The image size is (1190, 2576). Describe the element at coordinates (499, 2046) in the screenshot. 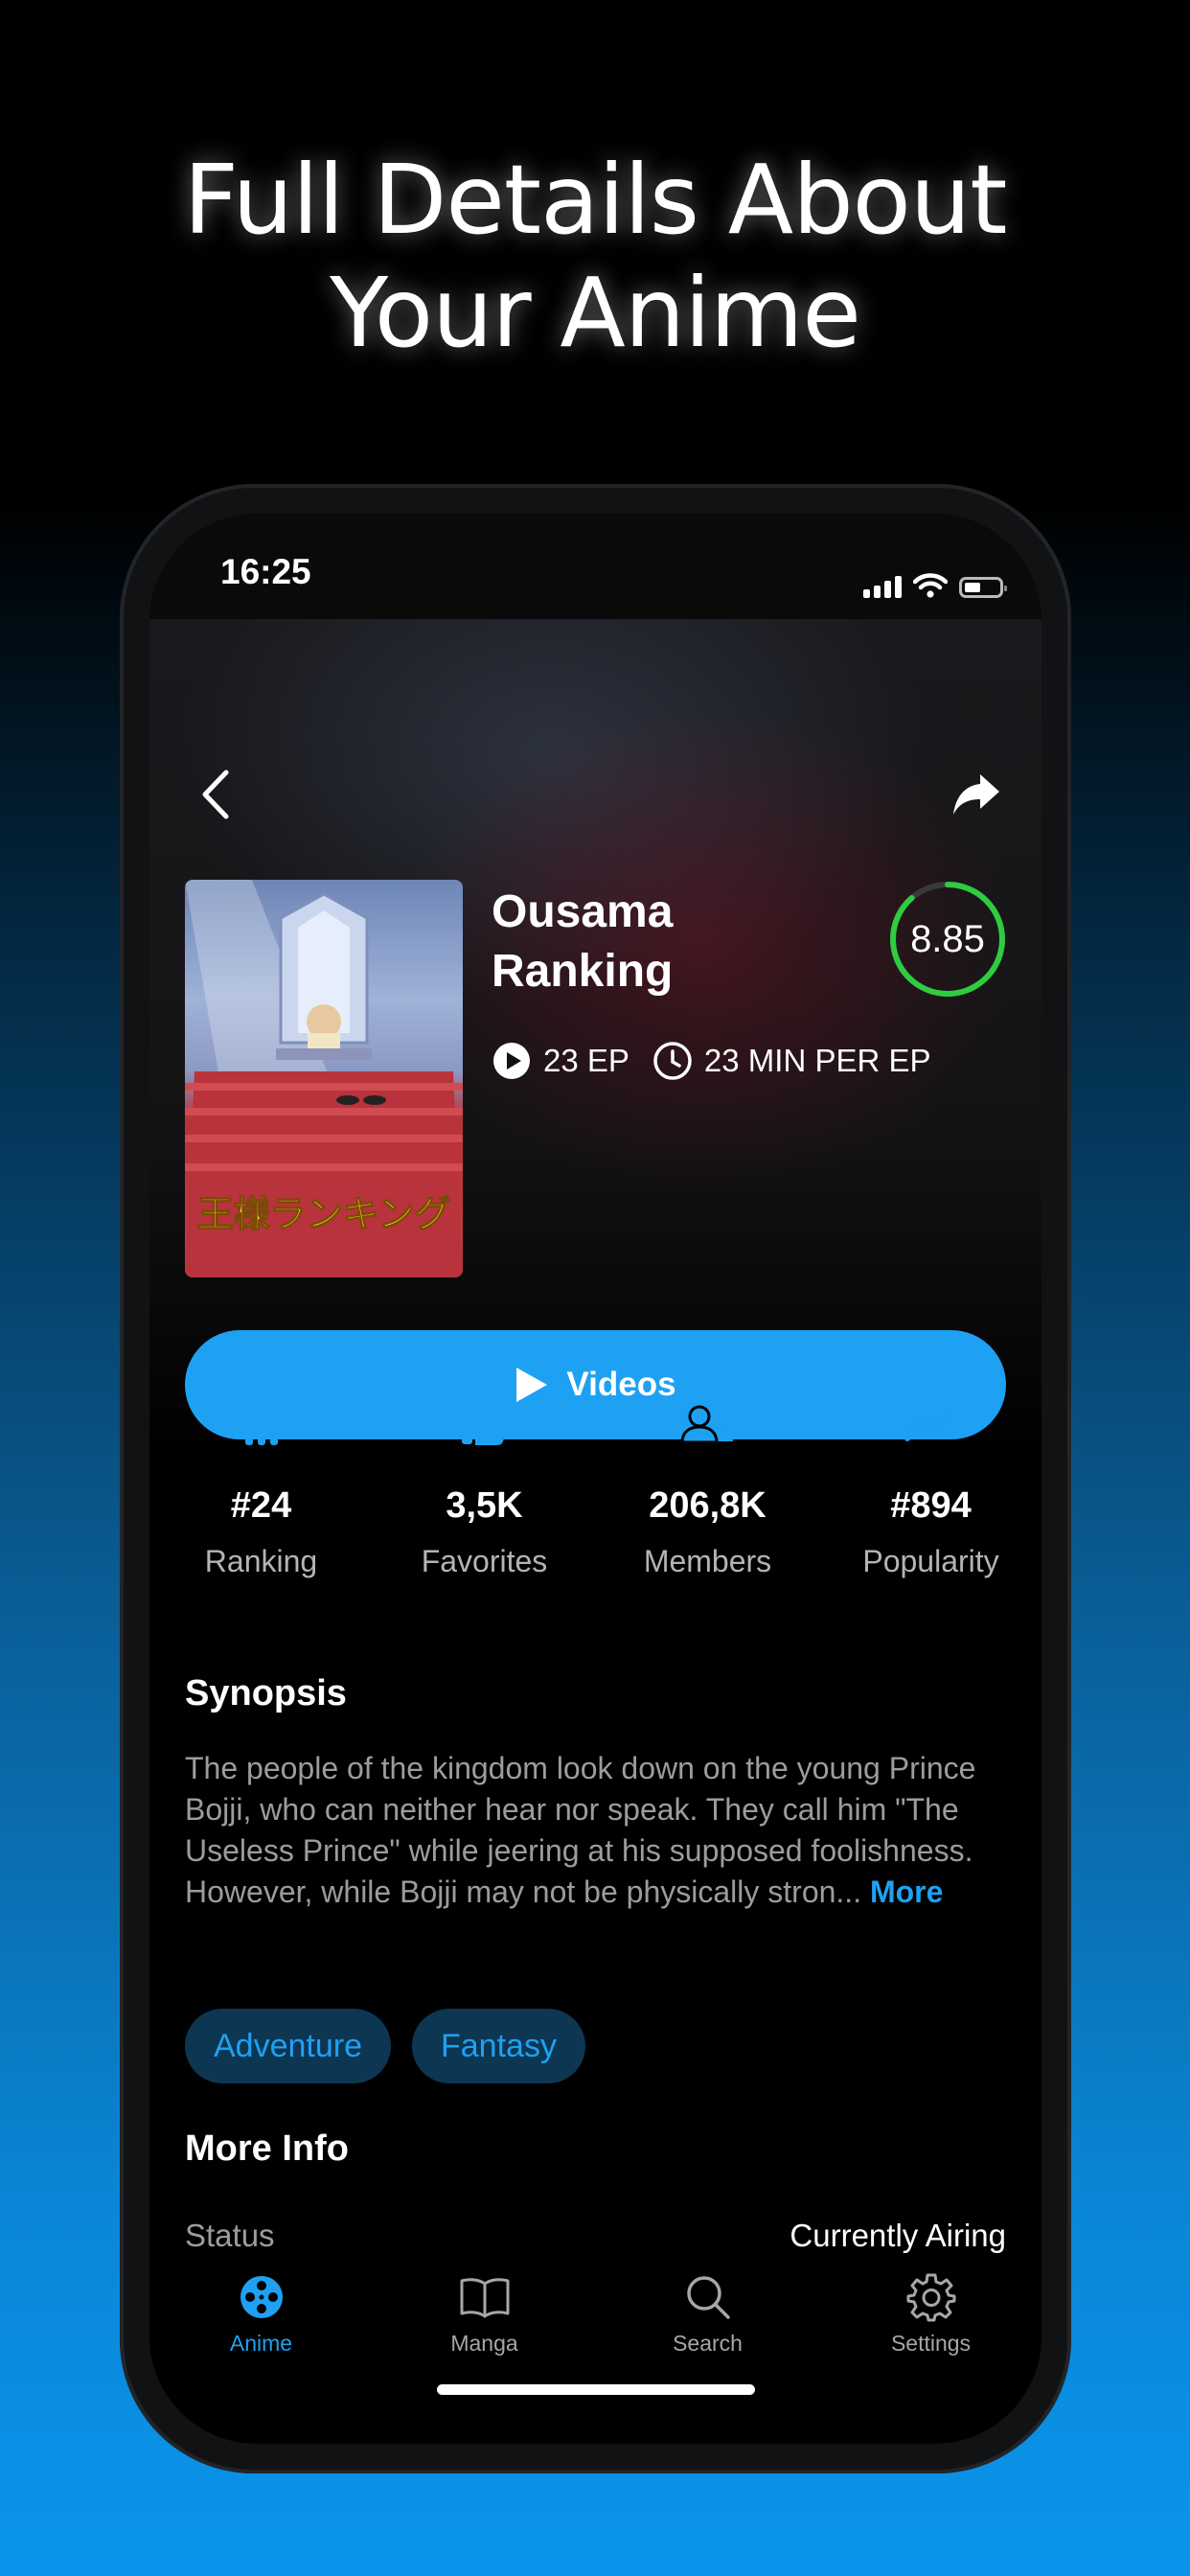

I see `genre-tag-fantasy: Fantasy` at that location.